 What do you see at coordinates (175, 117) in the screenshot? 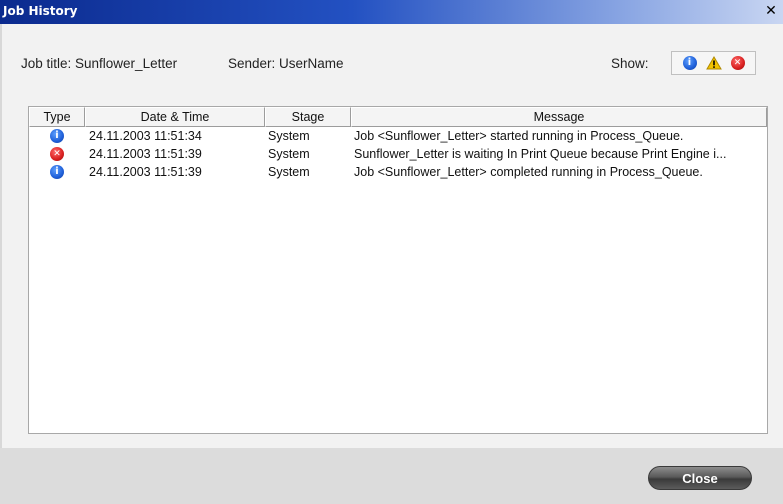
I see `column-header-date-time: Date & Time` at bounding box center [175, 117].